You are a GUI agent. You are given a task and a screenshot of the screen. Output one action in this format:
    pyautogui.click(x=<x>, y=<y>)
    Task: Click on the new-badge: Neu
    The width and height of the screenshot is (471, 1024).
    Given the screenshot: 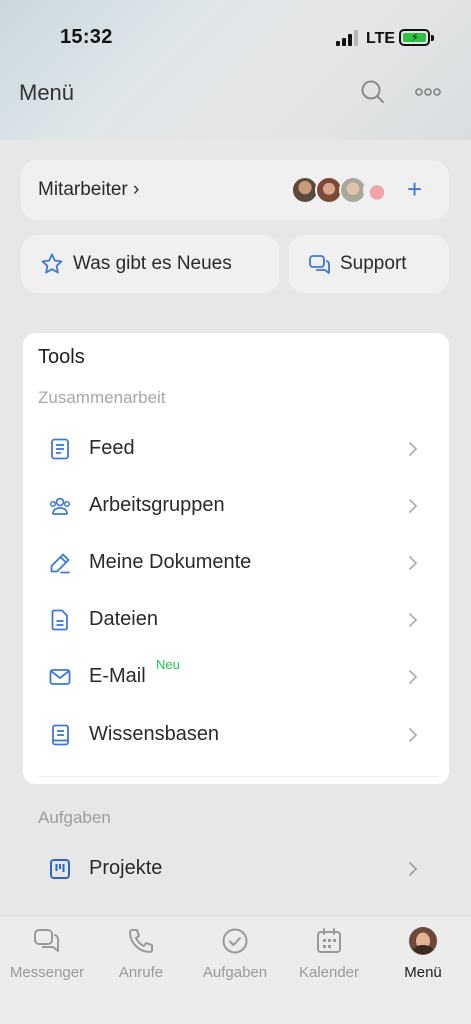 What is the action you would take?
    pyautogui.click(x=168, y=664)
    